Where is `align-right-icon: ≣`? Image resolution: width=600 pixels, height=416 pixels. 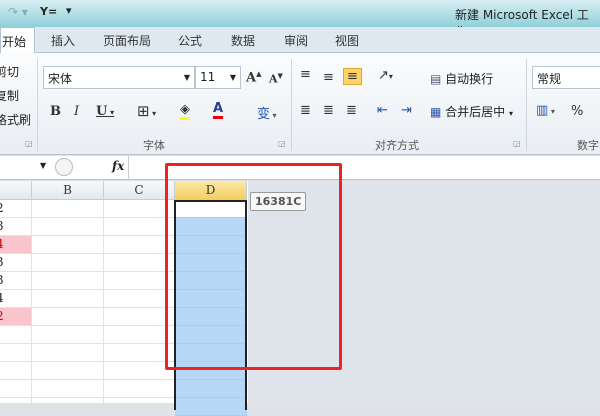
align-right-icon: ≣ is located at coordinates (351, 110).